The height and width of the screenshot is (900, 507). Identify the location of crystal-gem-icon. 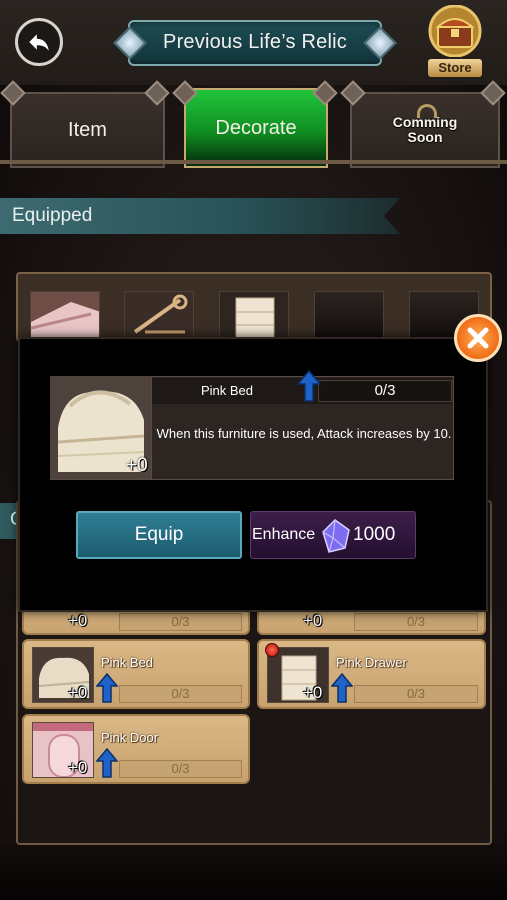
(336, 536).